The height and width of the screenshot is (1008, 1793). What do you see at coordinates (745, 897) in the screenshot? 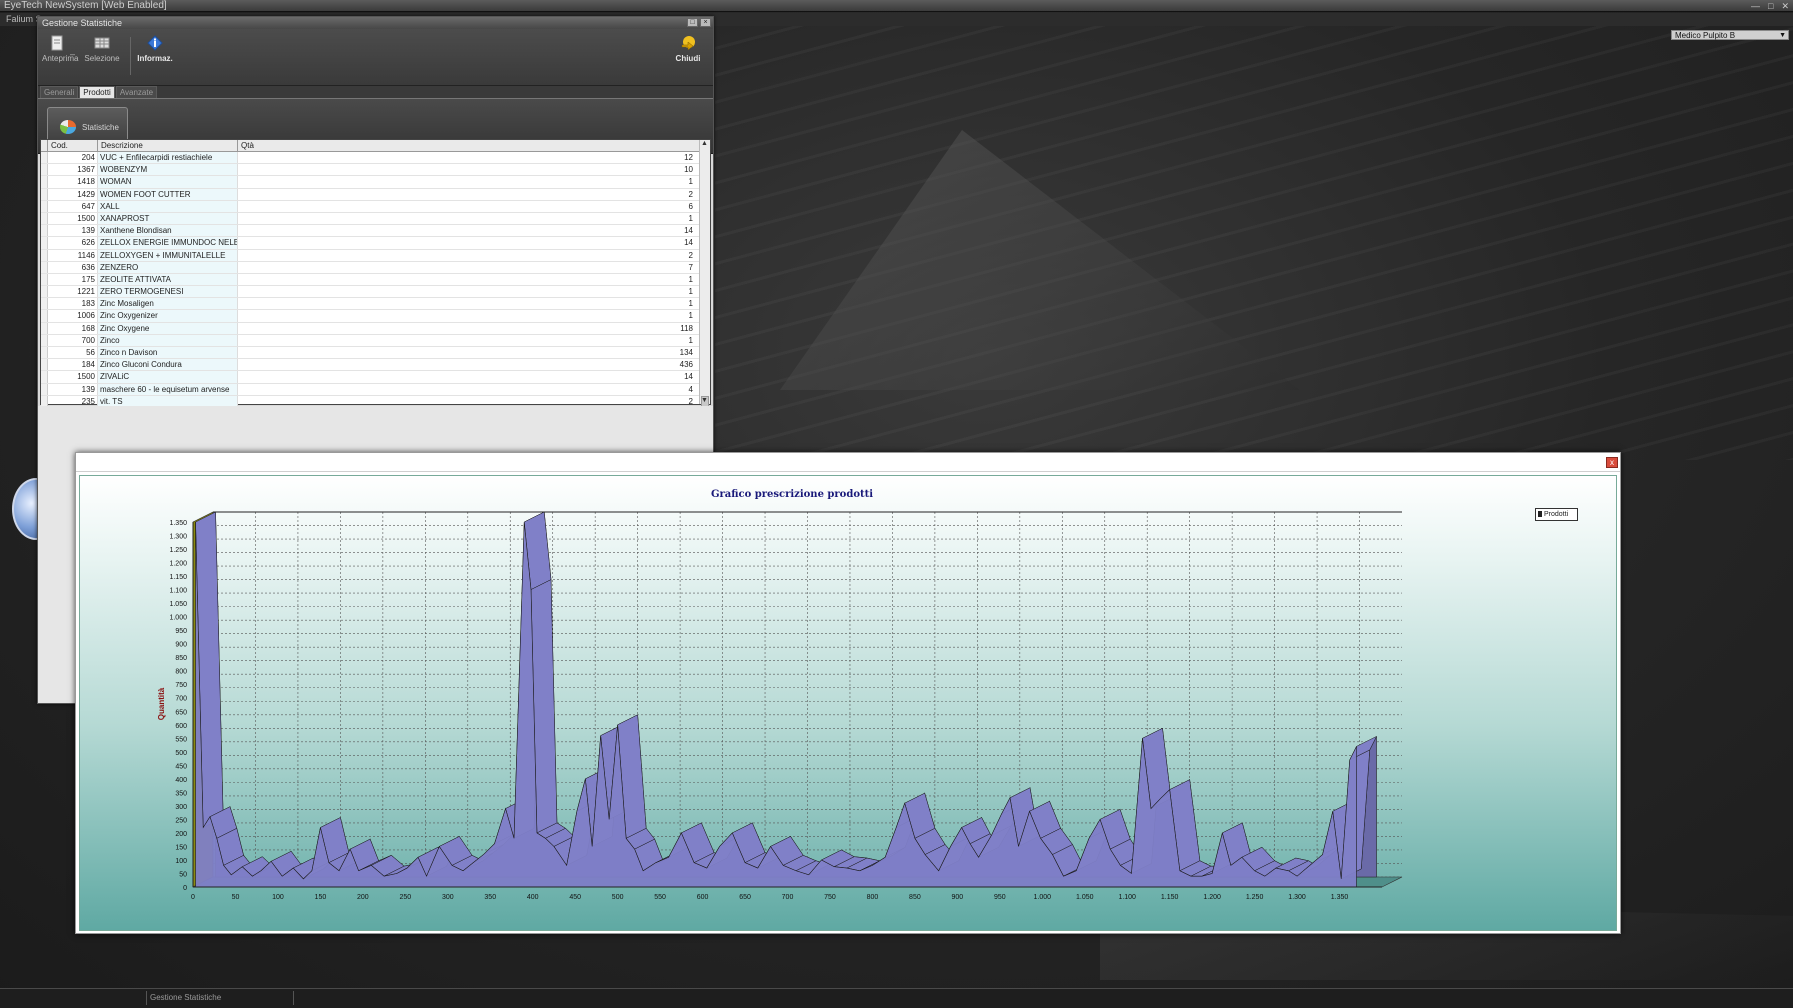
I see `x-tick-label: 650` at bounding box center [745, 897].